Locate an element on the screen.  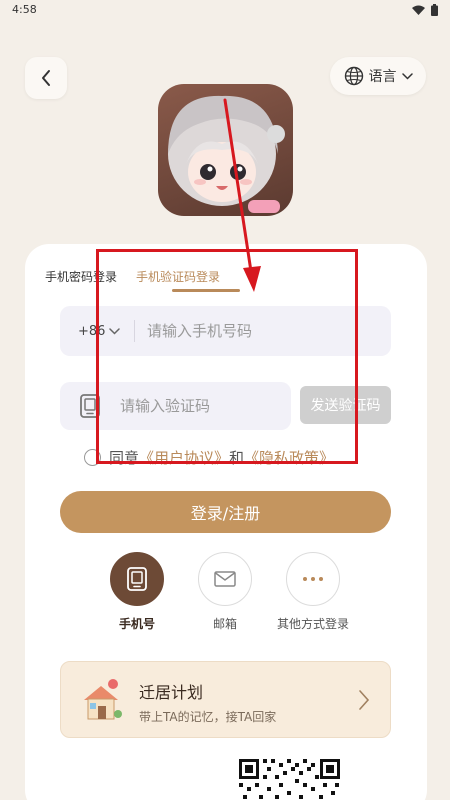
method-phone-circle is located at coordinates (137, 579).